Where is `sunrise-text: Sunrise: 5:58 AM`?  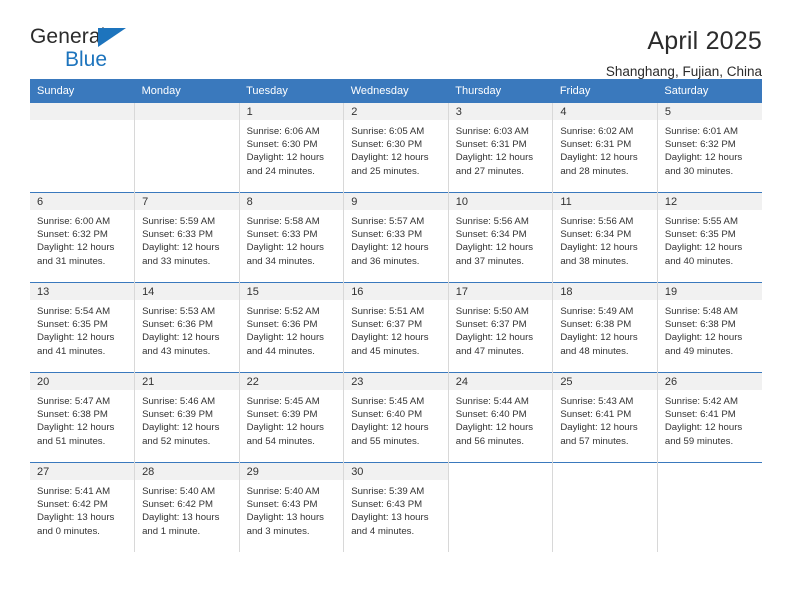 sunrise-text: Sunrise: 5:58 AM is located at coordinates (283, 221).